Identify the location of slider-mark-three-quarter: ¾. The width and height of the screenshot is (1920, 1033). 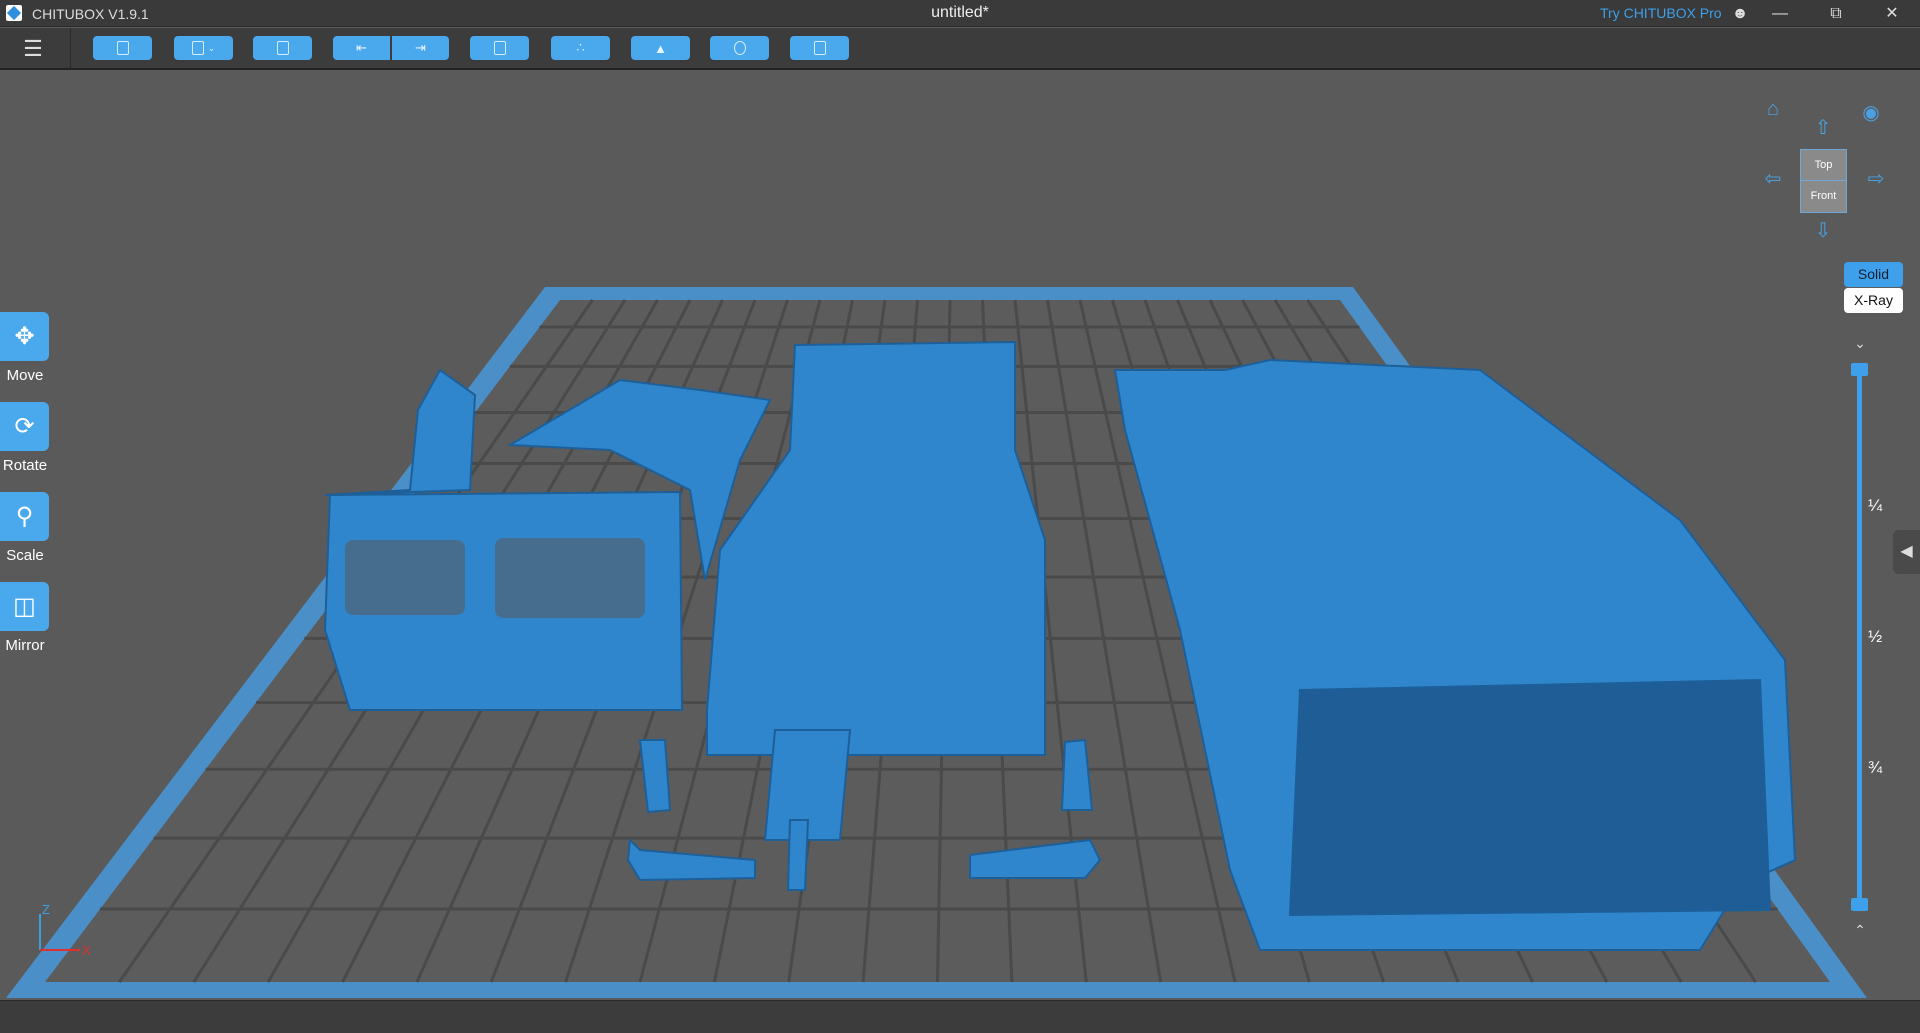
(1875, 767).